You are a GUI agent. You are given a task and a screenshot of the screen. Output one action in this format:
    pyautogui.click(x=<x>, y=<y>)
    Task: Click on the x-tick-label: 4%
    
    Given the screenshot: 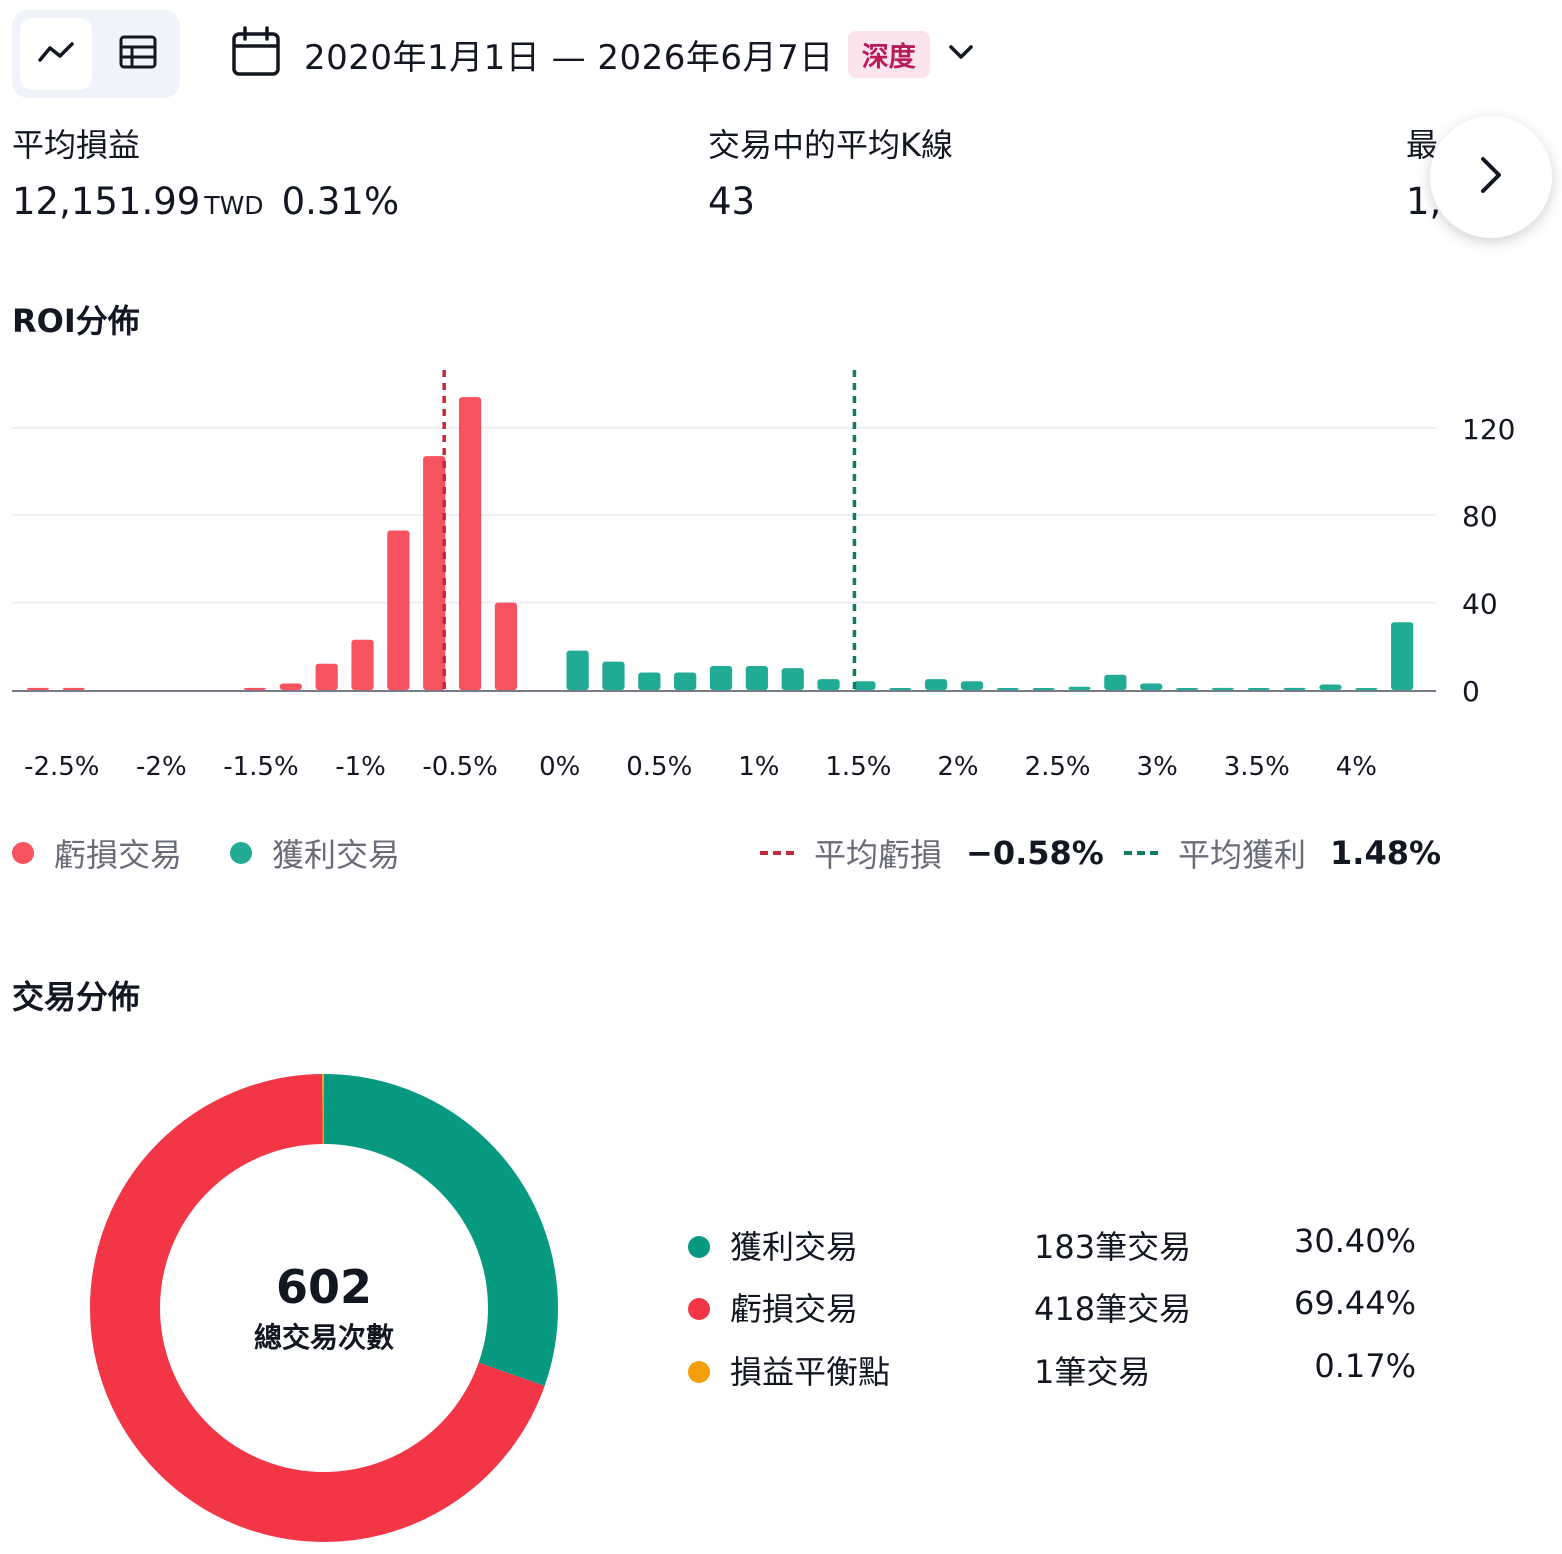 What is the action you would take?
    pyautogui.click(x=1356, y=767)
    